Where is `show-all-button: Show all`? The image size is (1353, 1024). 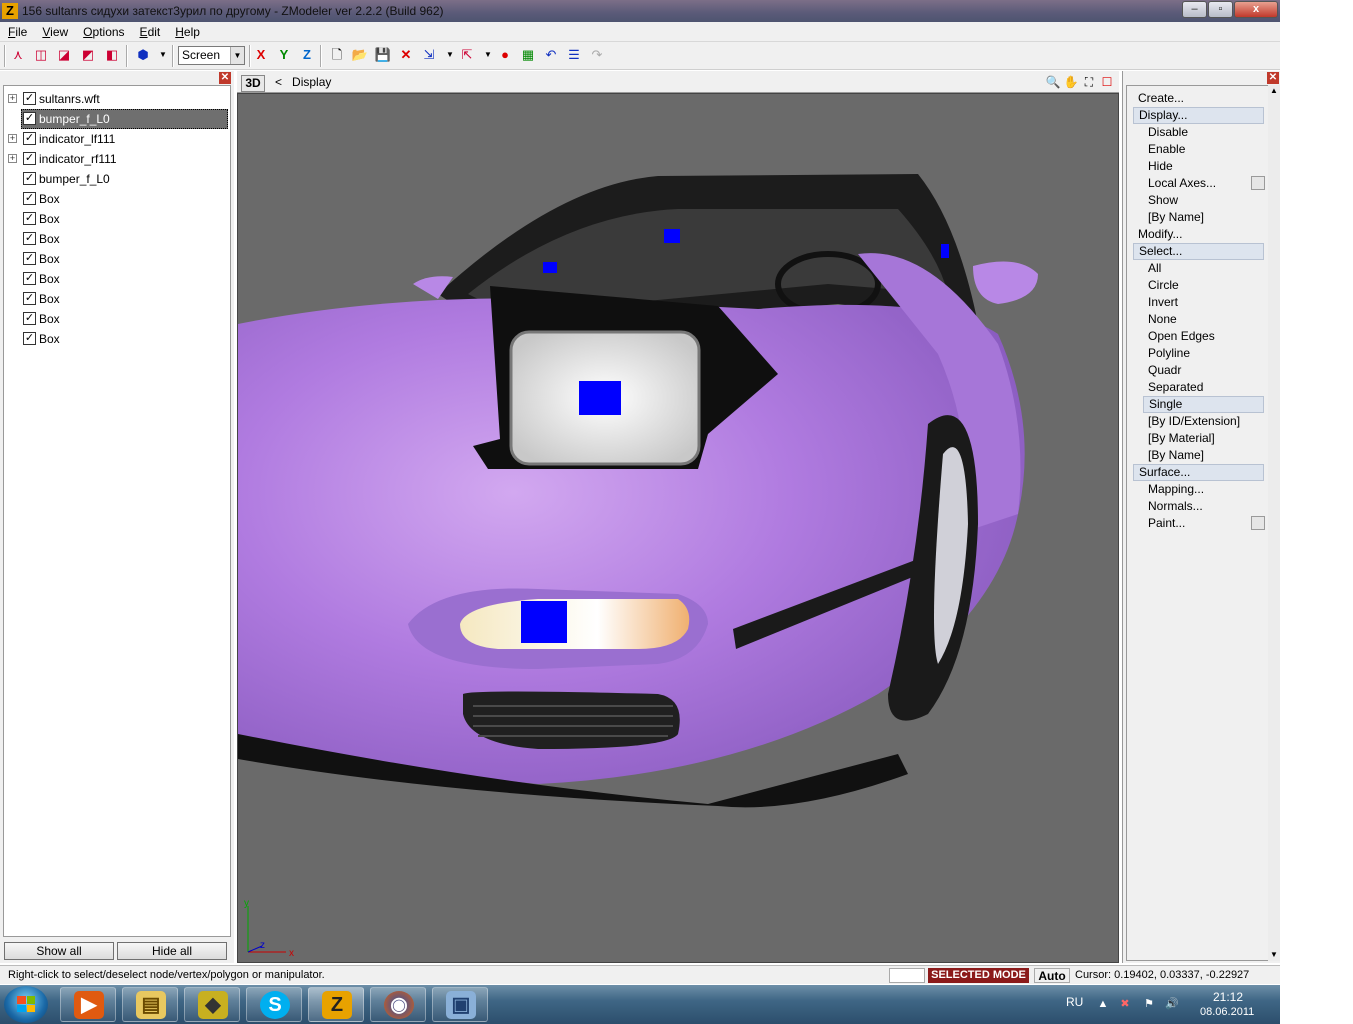
show-all-button: Show all is located at coordinates (59, 951).